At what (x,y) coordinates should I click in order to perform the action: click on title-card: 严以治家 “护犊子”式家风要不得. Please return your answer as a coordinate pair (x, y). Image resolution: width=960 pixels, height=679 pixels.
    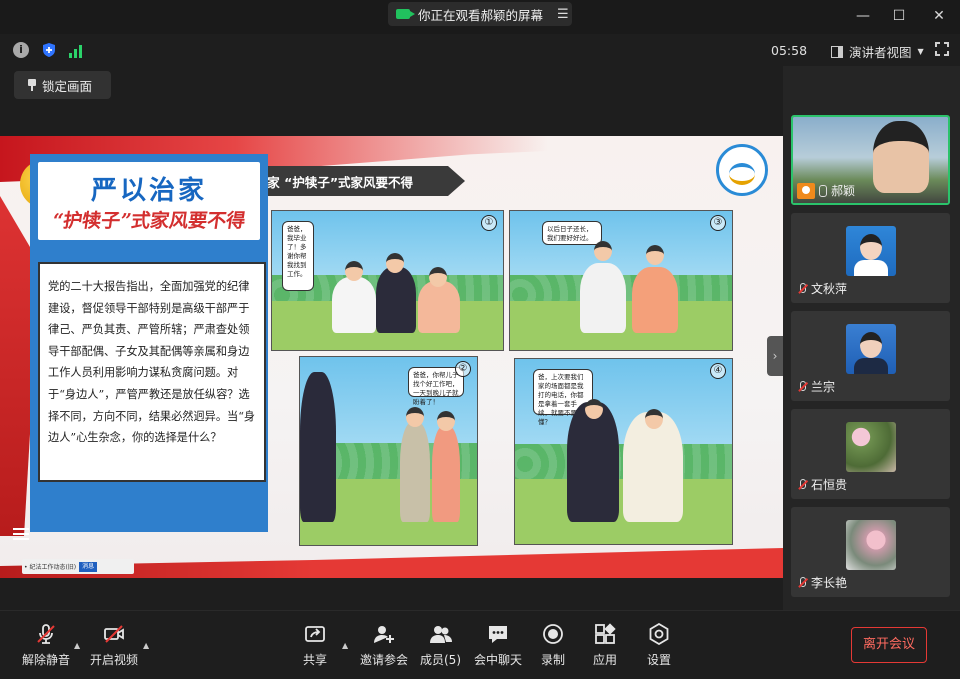
    Looking at the image, I should click on (149, 201).